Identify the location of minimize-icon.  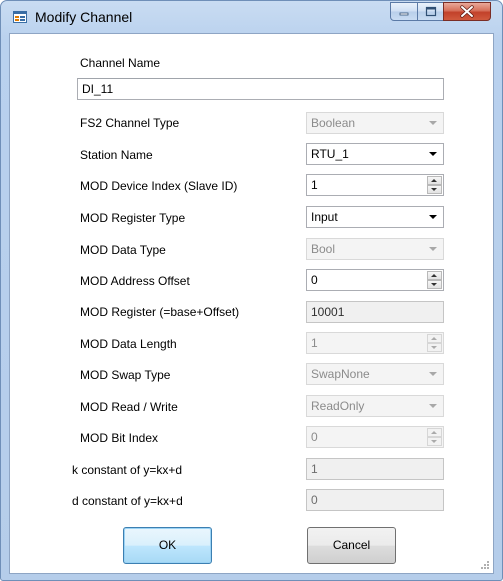
(404, 14).